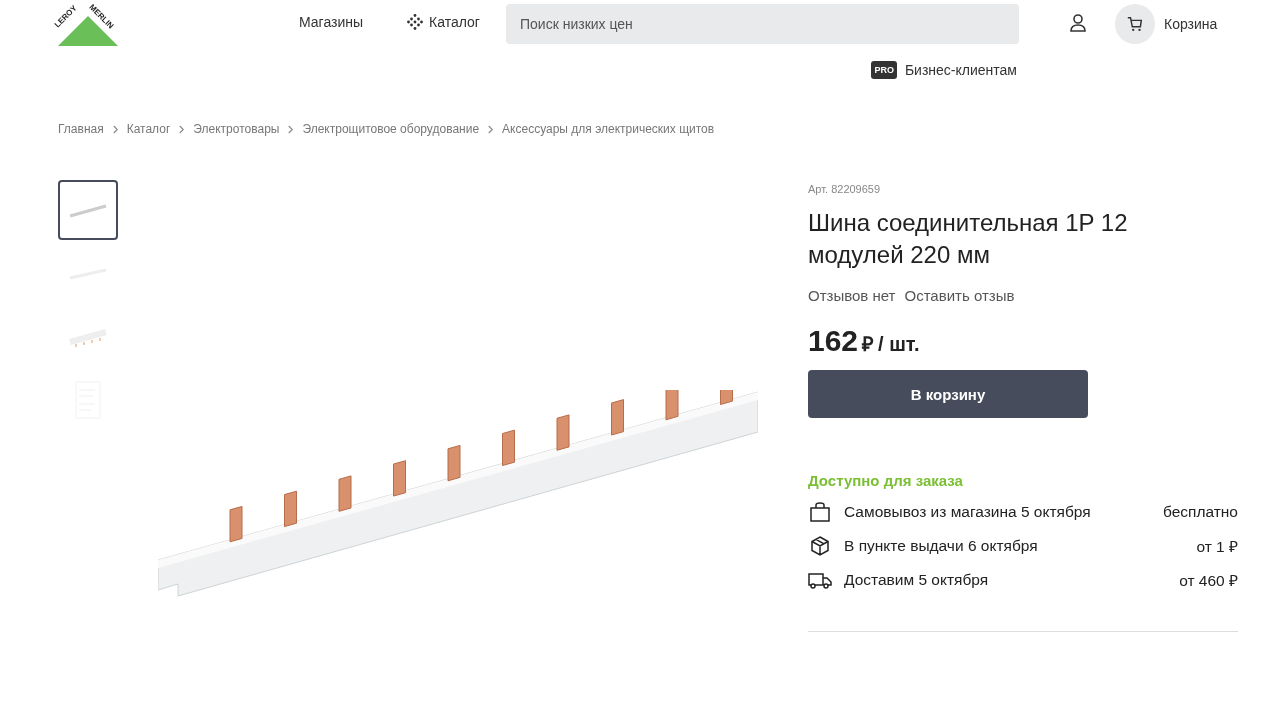 This screenshot has height=713, width=1261. I want to click on business-link: PRO Бизнес-клиентам, so click(944, 70).